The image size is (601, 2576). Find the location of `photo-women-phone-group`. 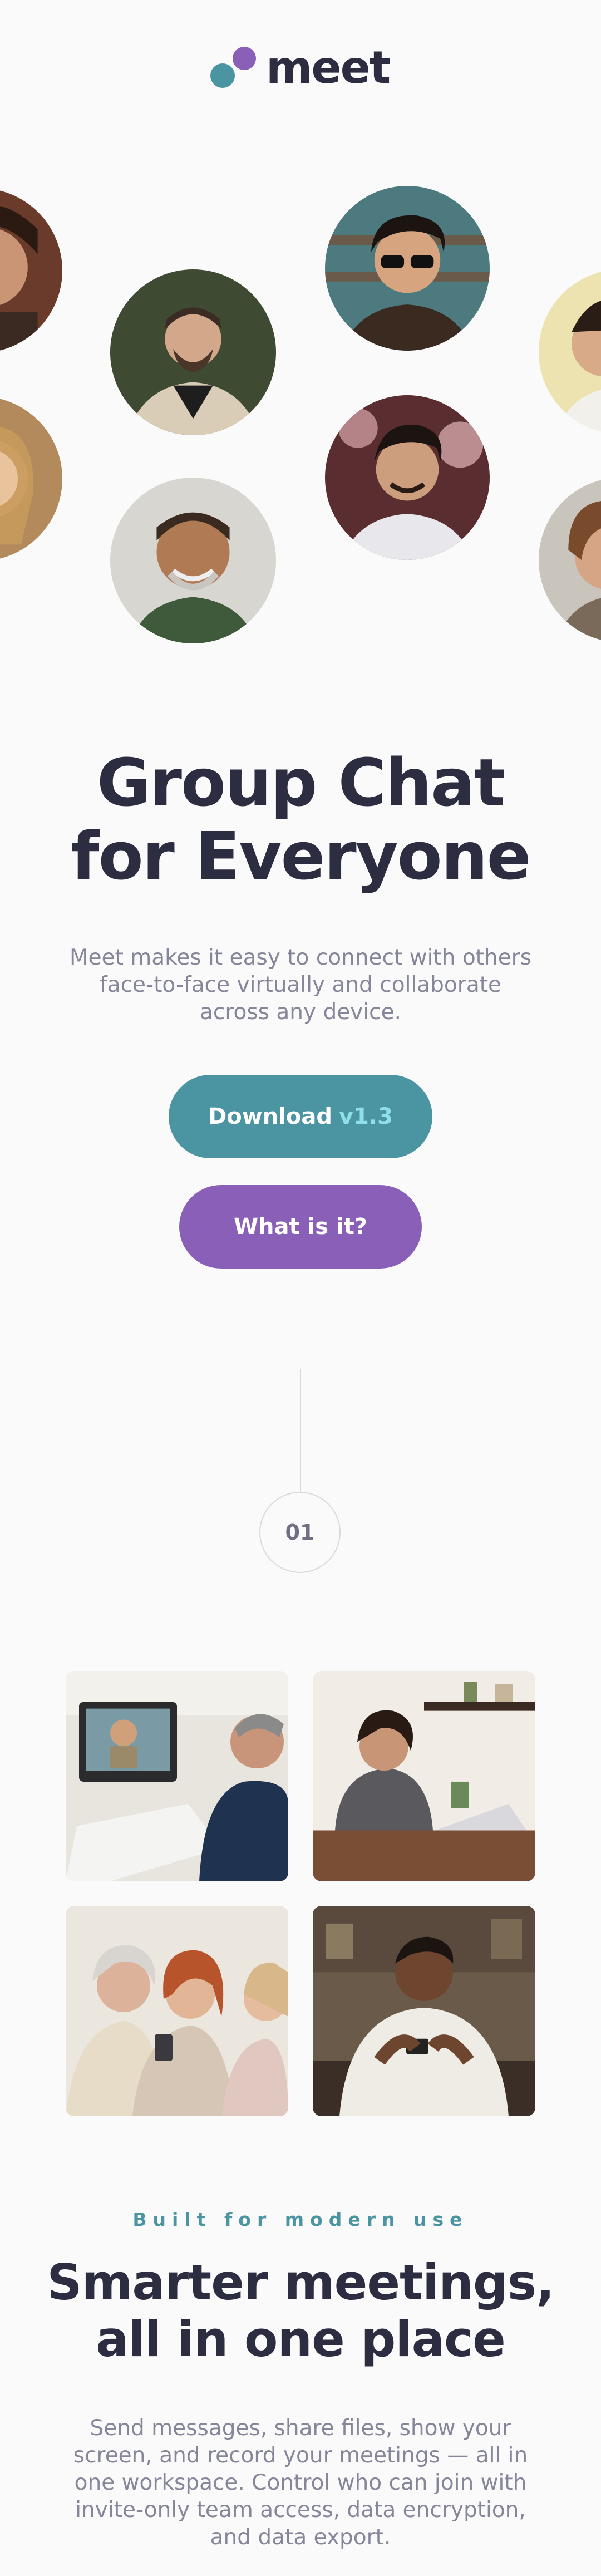

photo-women-phone-group is located at coordinates (177, 2011).